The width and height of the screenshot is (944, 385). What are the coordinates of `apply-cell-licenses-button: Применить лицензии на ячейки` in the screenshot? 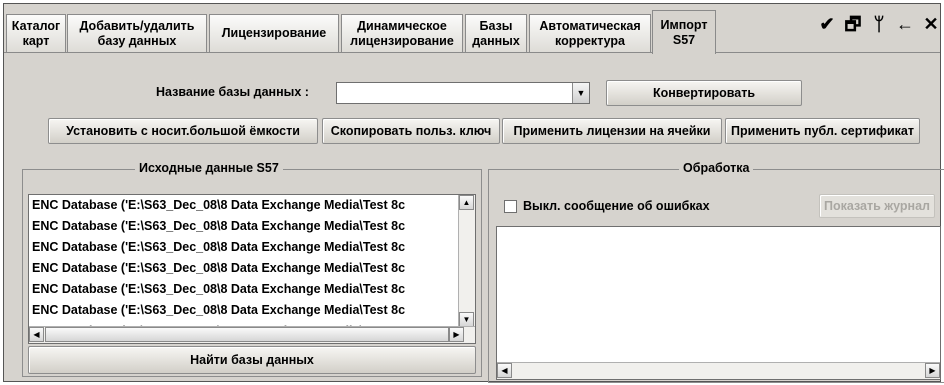 It's located at (612, 131).